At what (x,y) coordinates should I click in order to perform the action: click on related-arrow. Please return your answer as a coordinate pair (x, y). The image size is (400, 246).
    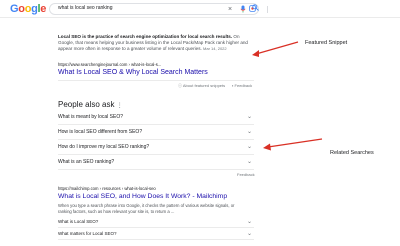
    Looking at the image, I should click on (293, 144).